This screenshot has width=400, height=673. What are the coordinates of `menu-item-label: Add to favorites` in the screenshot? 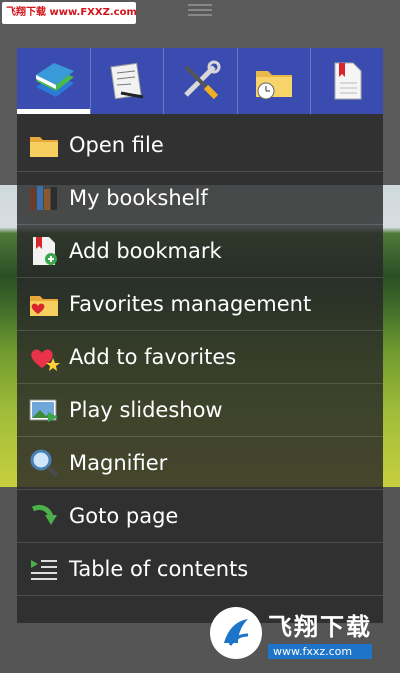 It's located at (153, 357).